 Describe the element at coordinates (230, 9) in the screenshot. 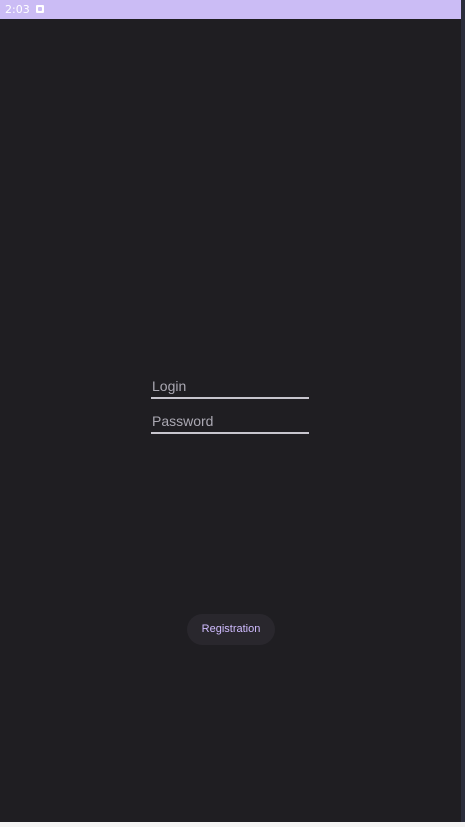

I see `status-bar: 2:03` at that location.